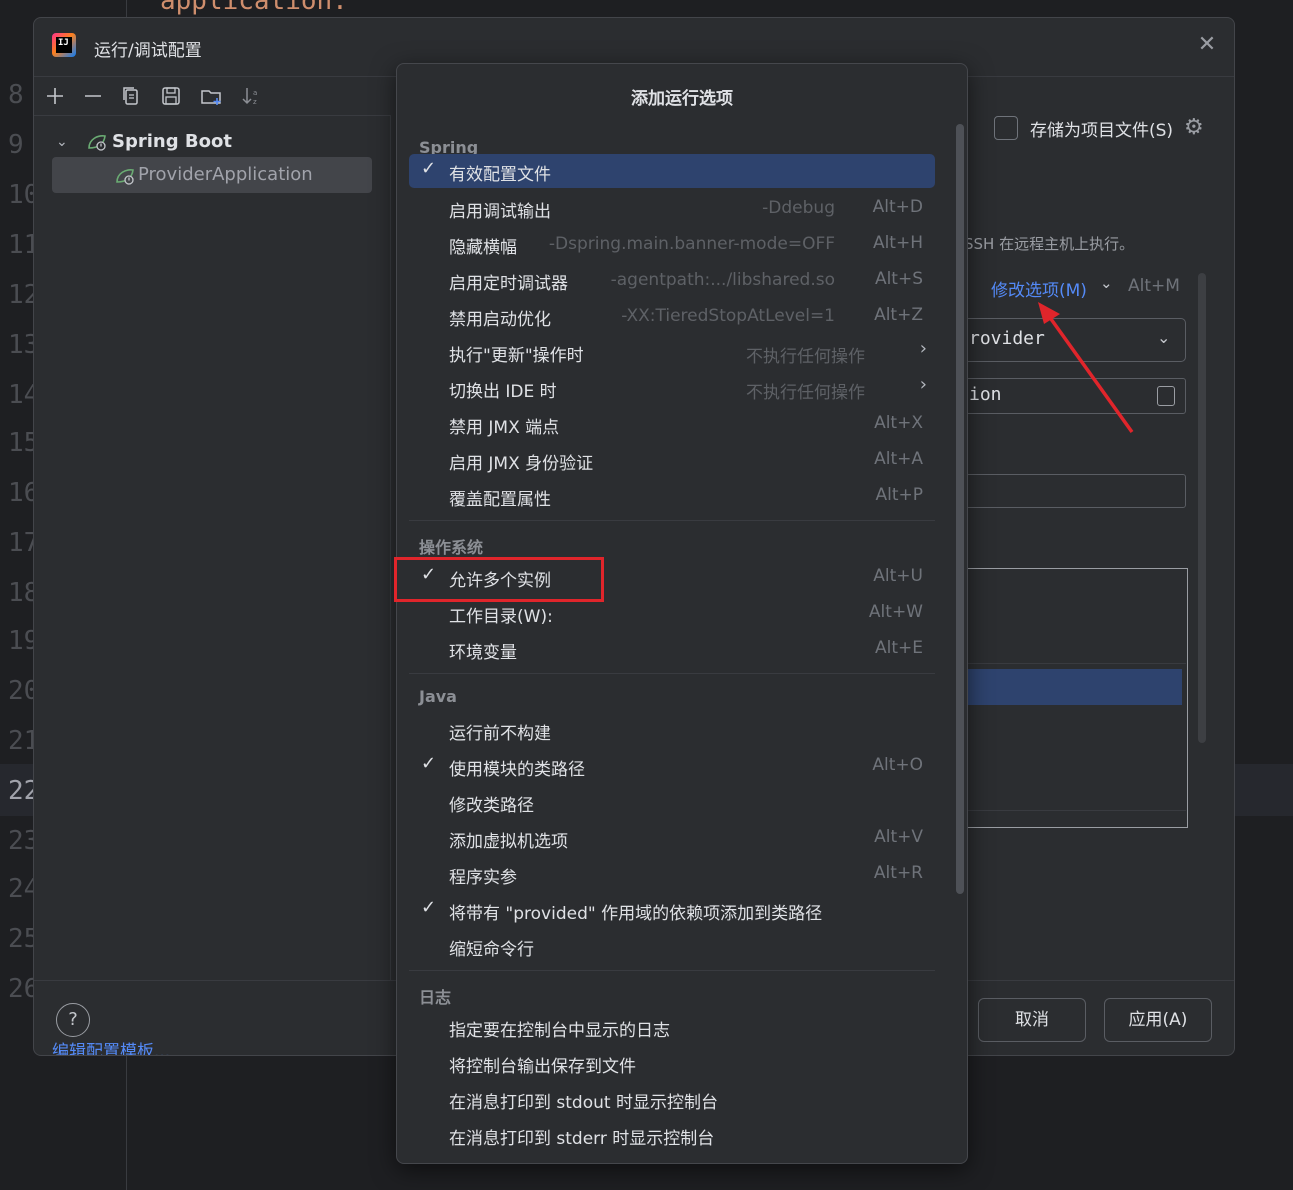  I want to click on sort-icon: az, so click(251, 96).